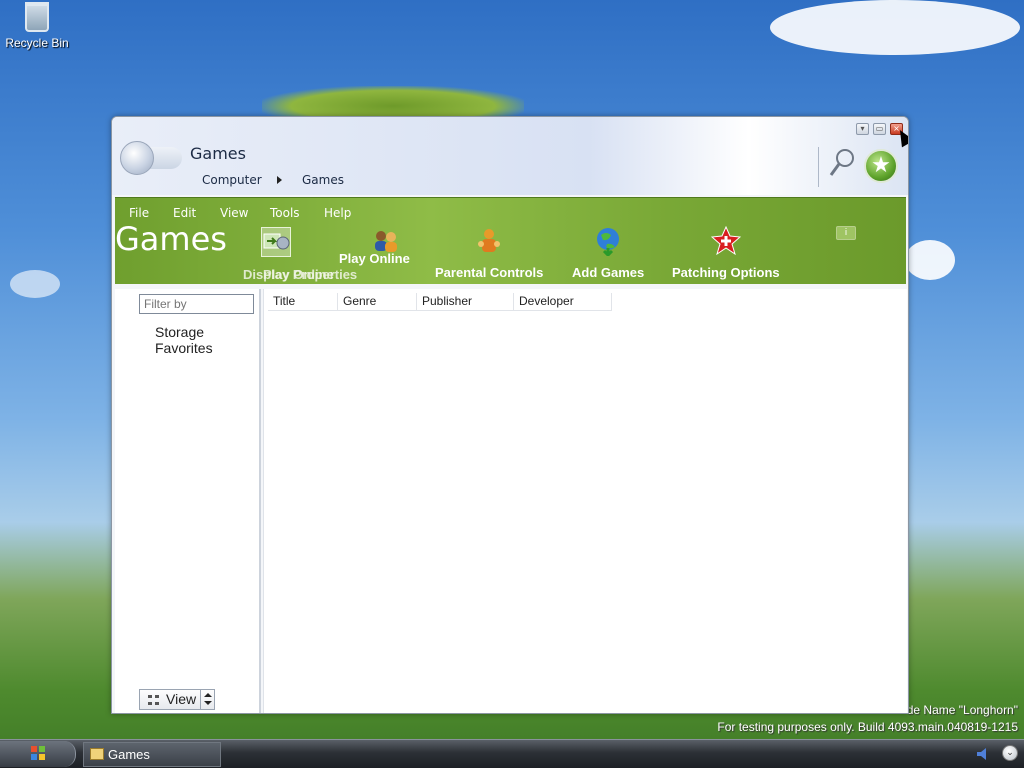  Describe the element at coordinates (188, 501) in the screenshot. I see `left-pane: Storage Favorites View` at that location.